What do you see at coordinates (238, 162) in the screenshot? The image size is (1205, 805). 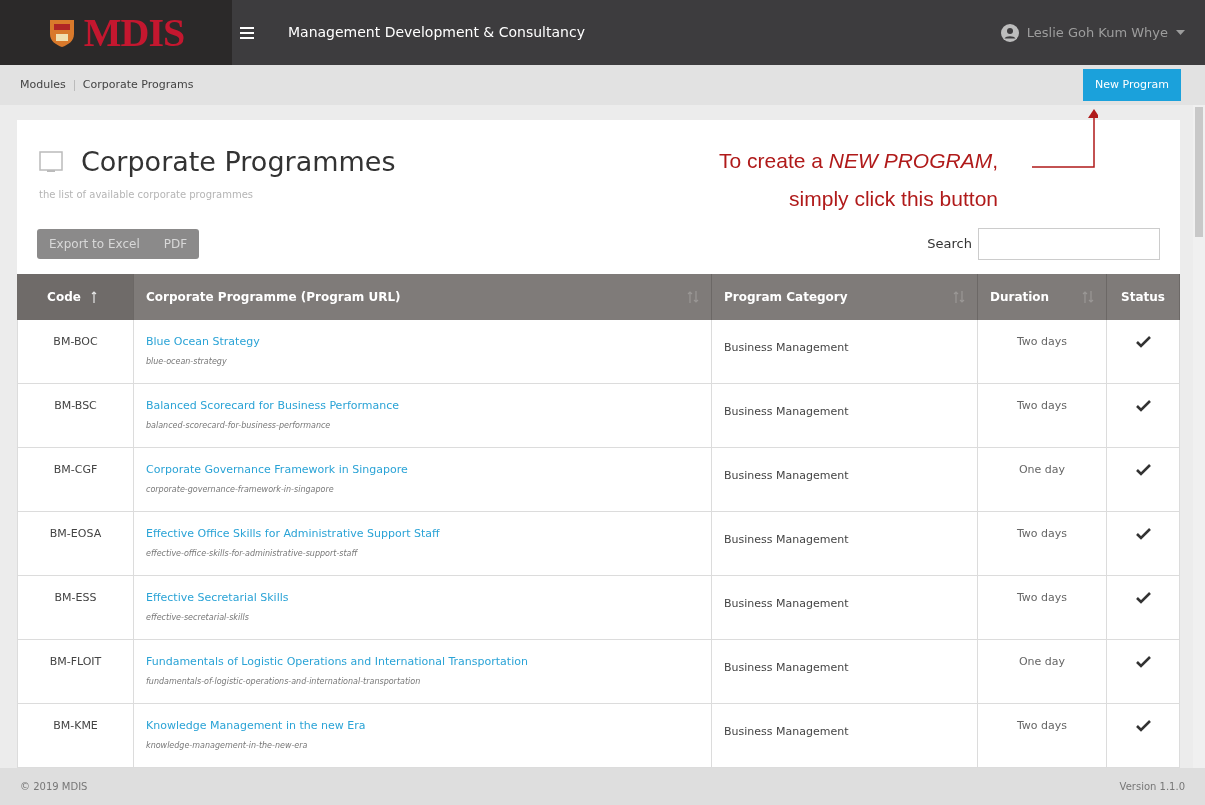 I see `page-title: Corporate Programmes` at bounding box center [238, 162].